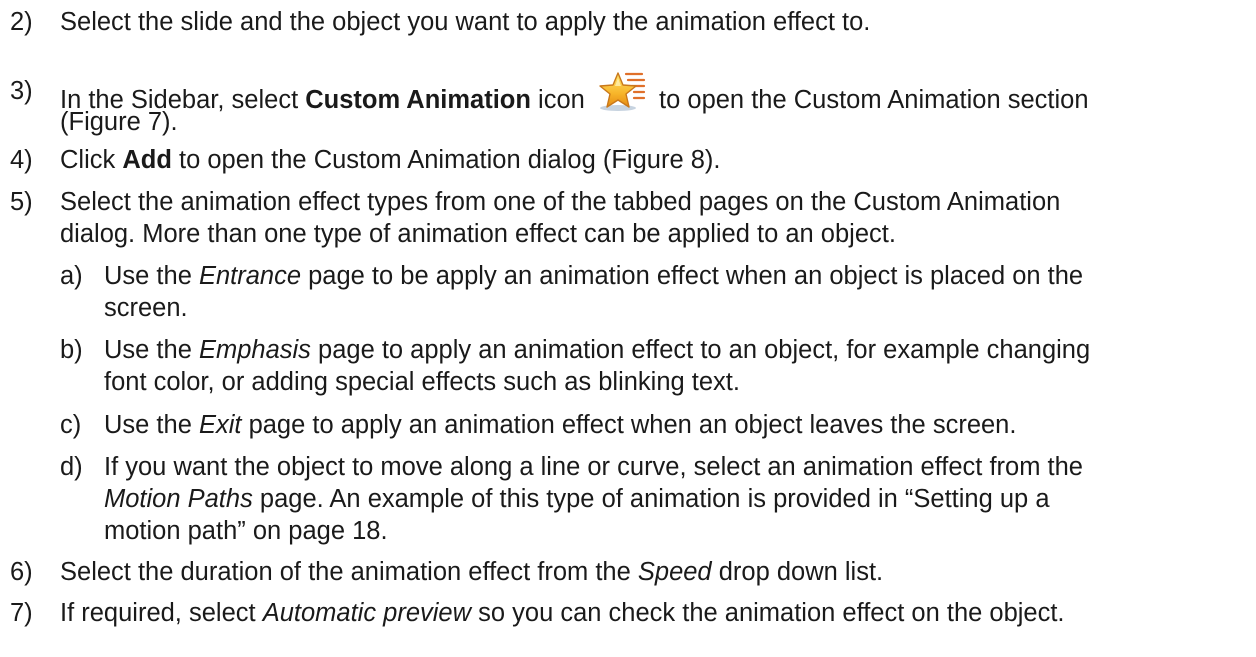 The image size is (1256, 657). I want to click on step-number: 5), so click(21, 202).